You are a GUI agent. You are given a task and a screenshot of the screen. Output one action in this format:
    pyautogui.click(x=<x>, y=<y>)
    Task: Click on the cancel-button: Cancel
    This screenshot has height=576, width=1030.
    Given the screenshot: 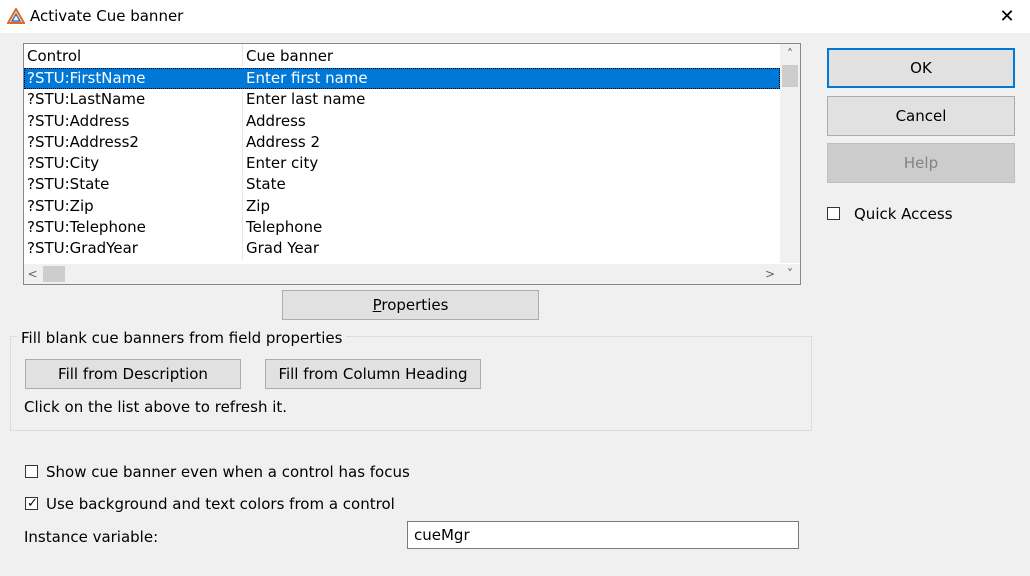 What is the action you would take?
    pyautogui.click(x=921, y=116)
    